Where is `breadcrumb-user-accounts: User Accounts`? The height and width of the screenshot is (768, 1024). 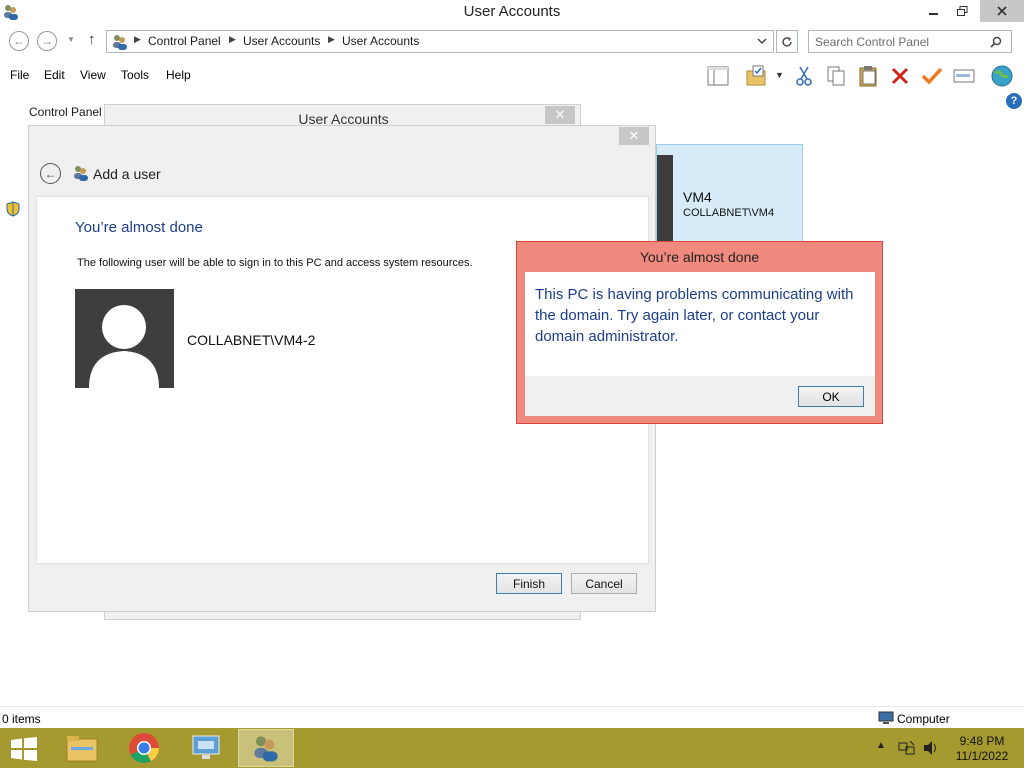 breadcrumb-user-accounts: User Accounts is located at coordinates (281, 41).